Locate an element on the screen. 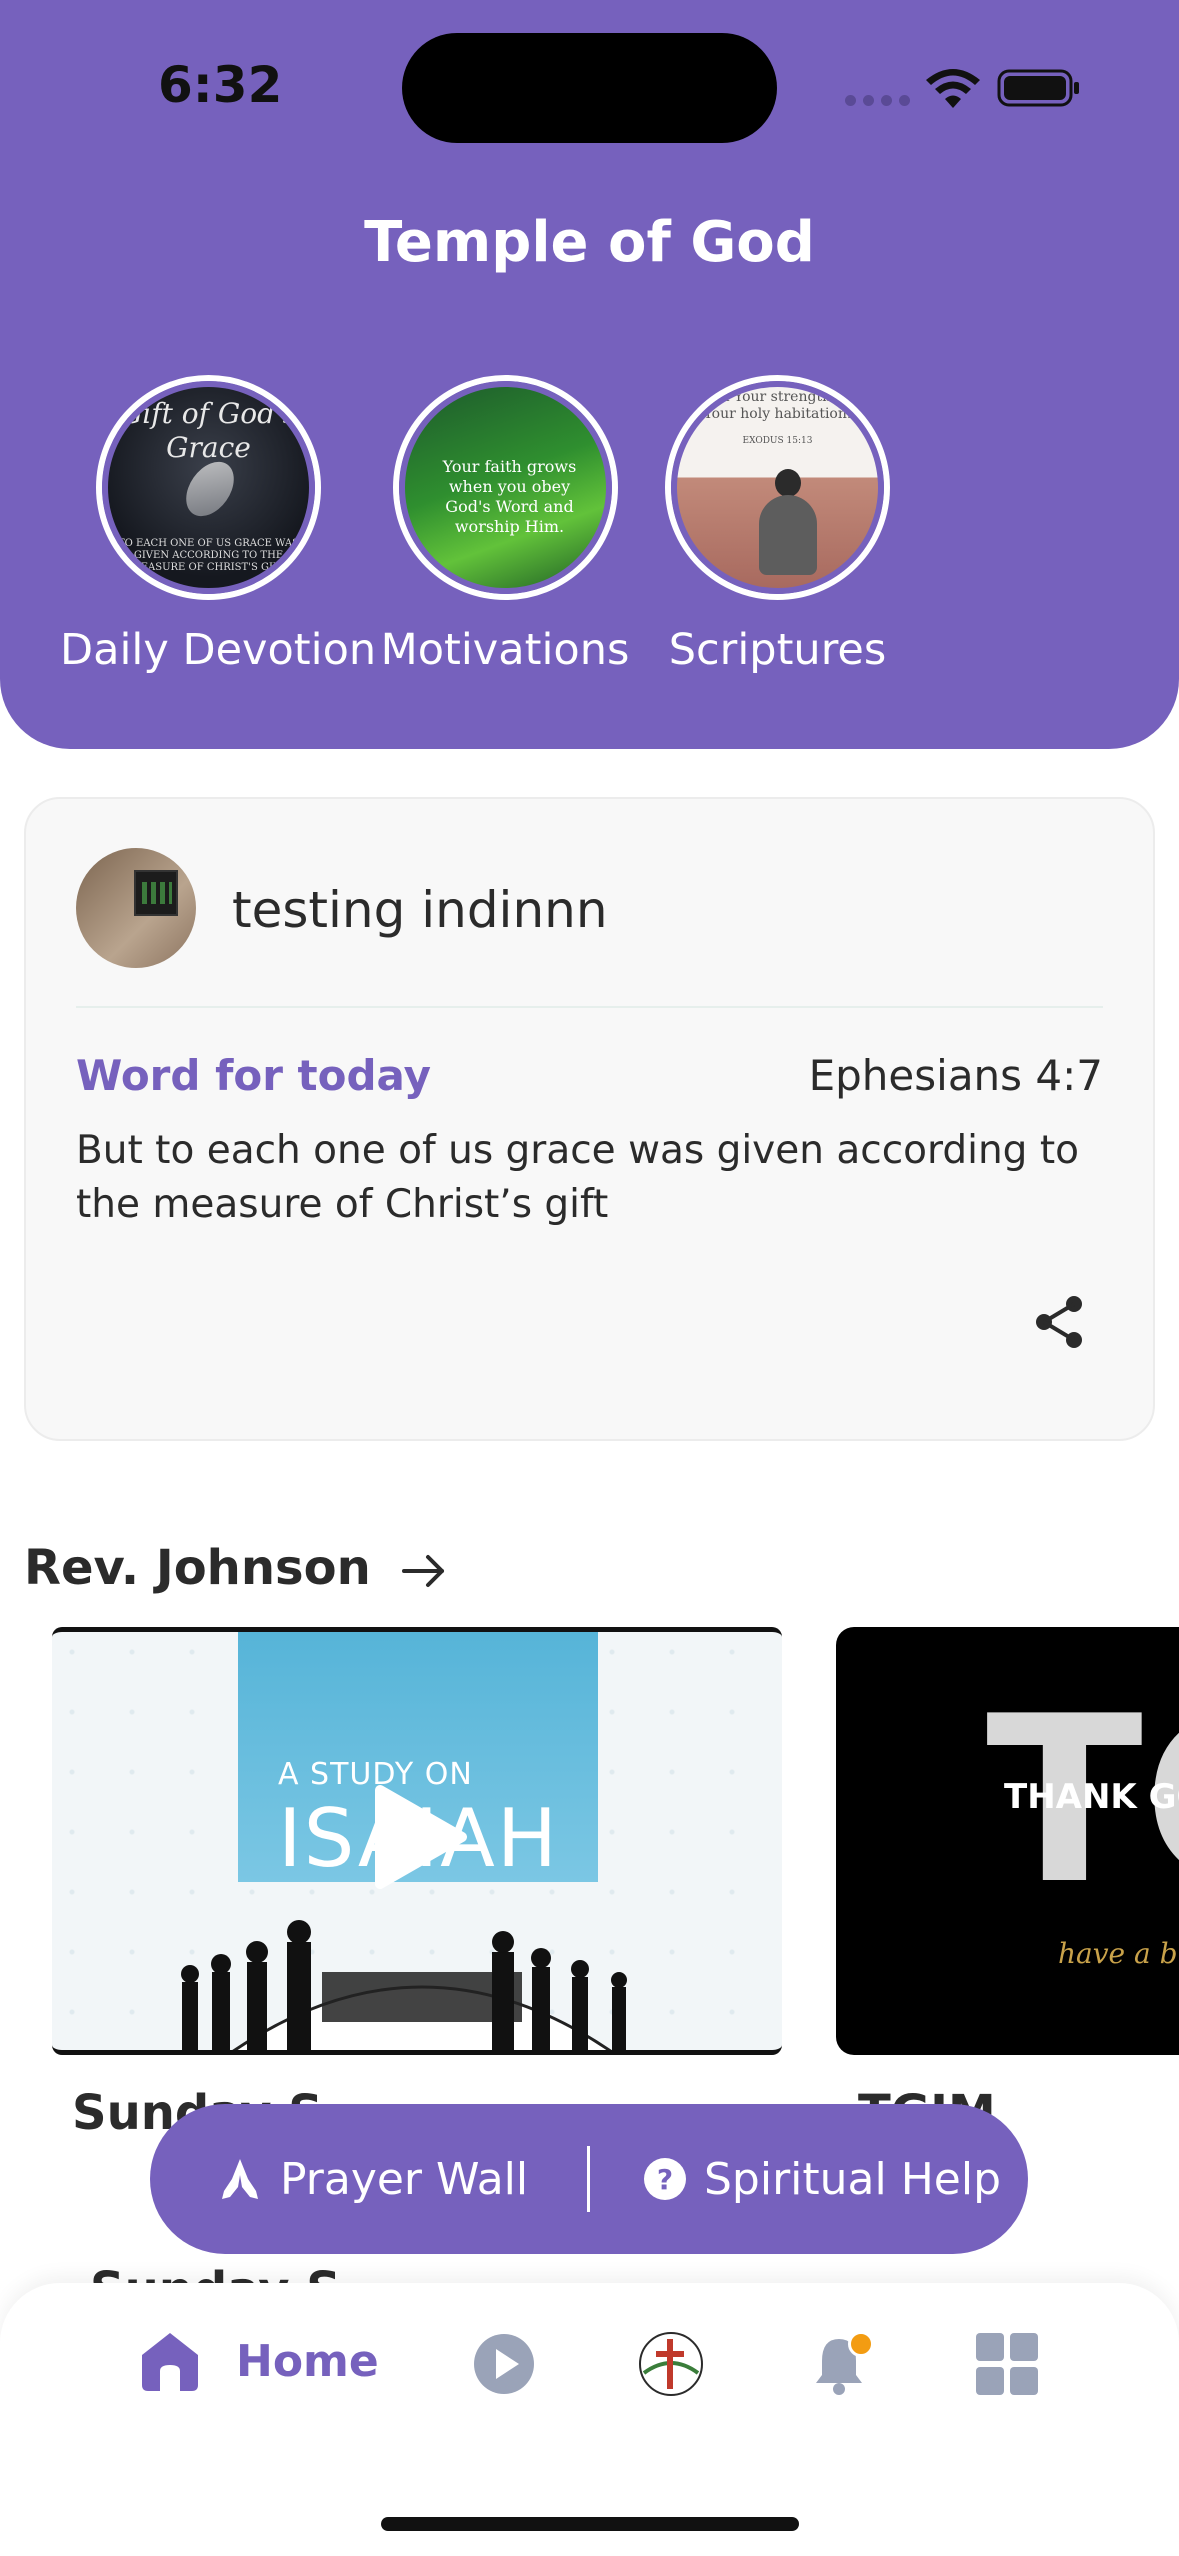 The image size is (1179, 2556). story-label-scriptures: Scriptures is located at coordinates (777, 650).